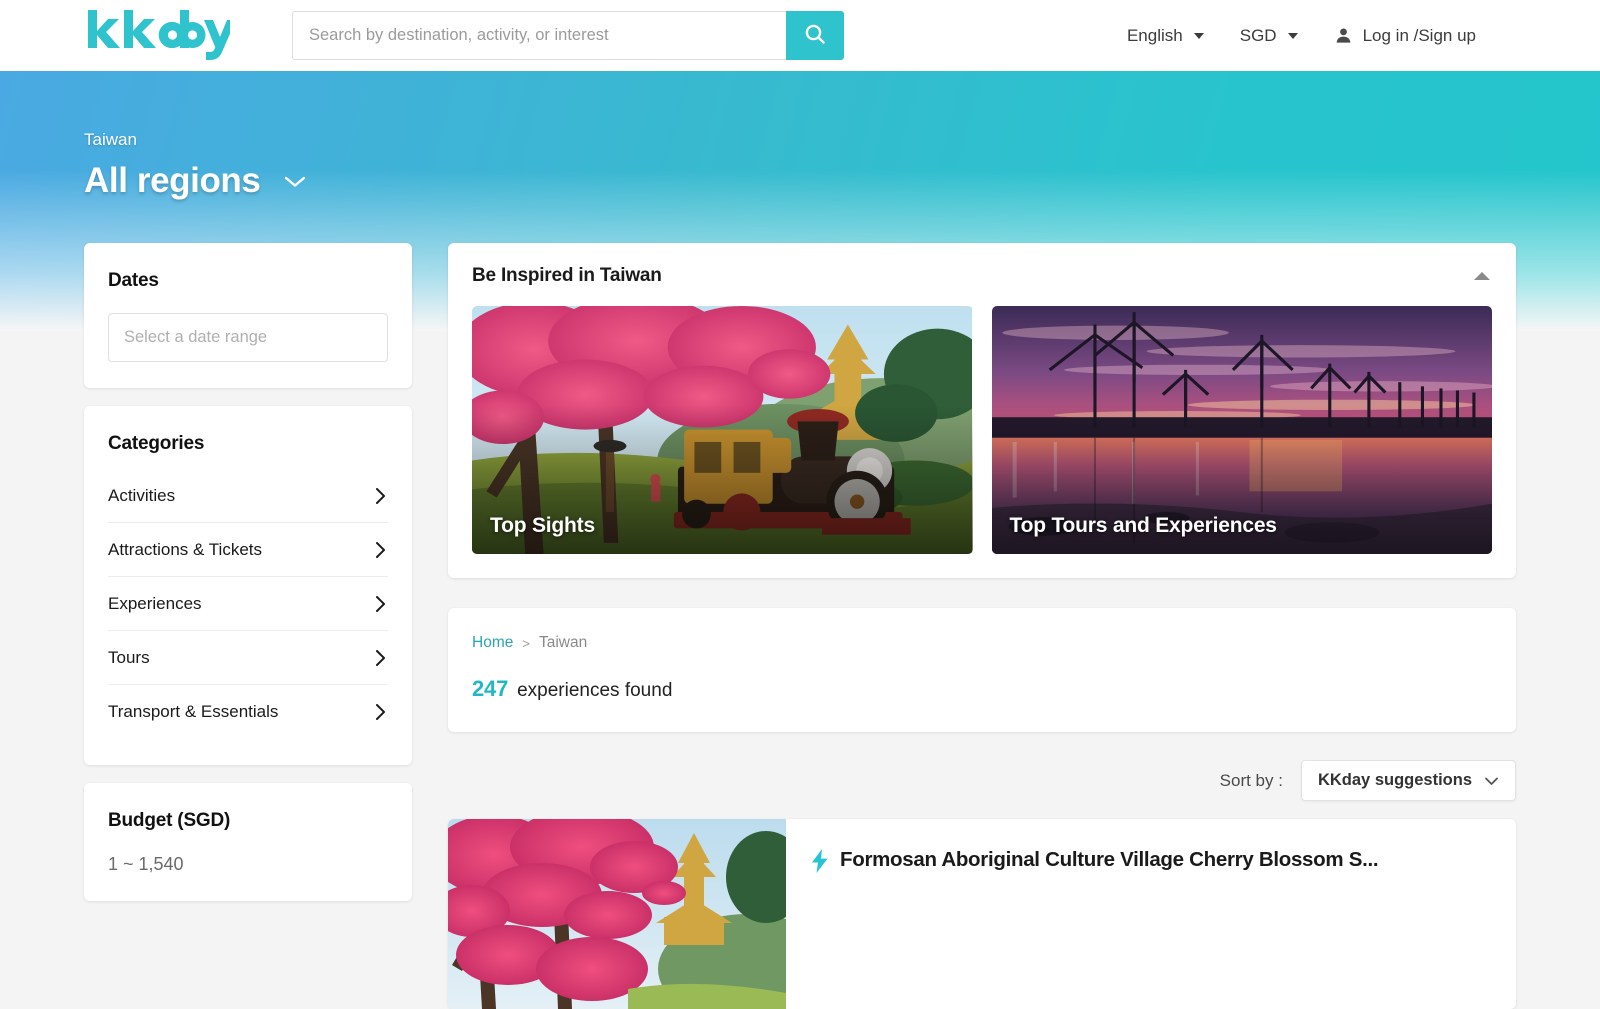  What do you see at coordinates (722, 430) in the screenshot?
I see `inspire-tile-top-sights: Top Sights` at bounding box center [722, 430].